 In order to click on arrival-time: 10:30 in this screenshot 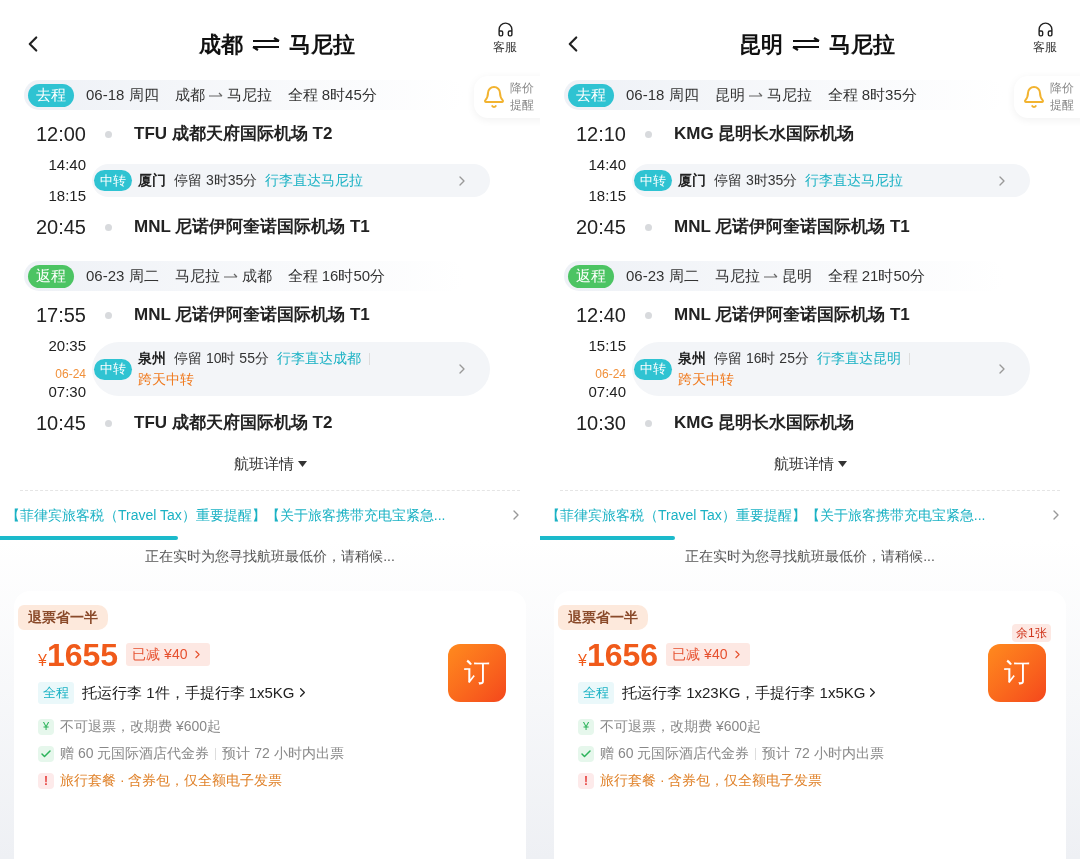, I will do `click(600, 423)`.